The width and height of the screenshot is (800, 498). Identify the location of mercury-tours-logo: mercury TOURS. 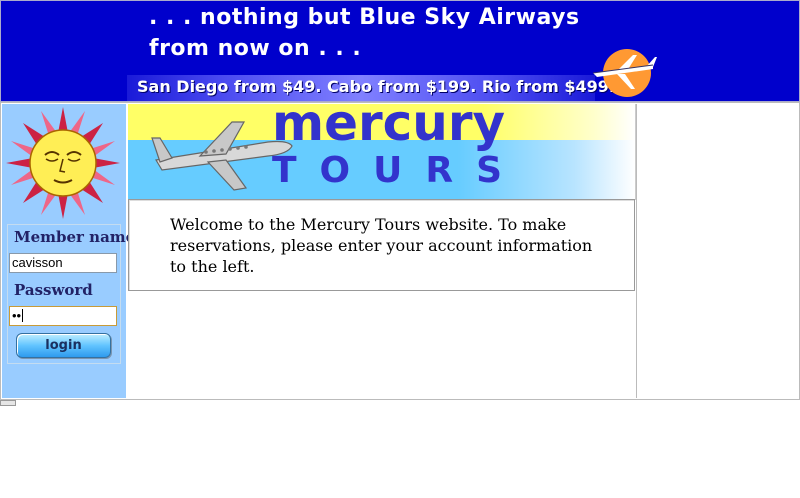
(382, 152).